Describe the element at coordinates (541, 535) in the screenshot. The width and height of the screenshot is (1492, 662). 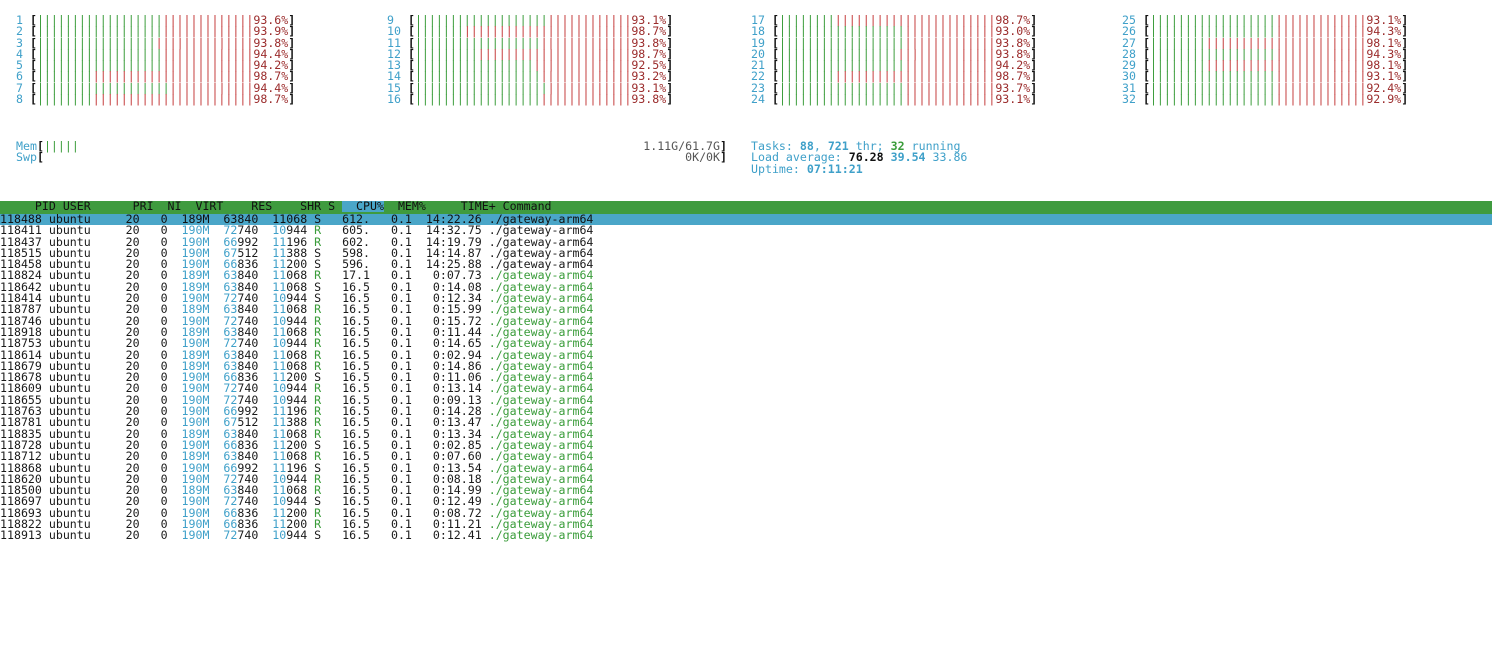
I see `cell-command: ./gateway-arm64` at that location.